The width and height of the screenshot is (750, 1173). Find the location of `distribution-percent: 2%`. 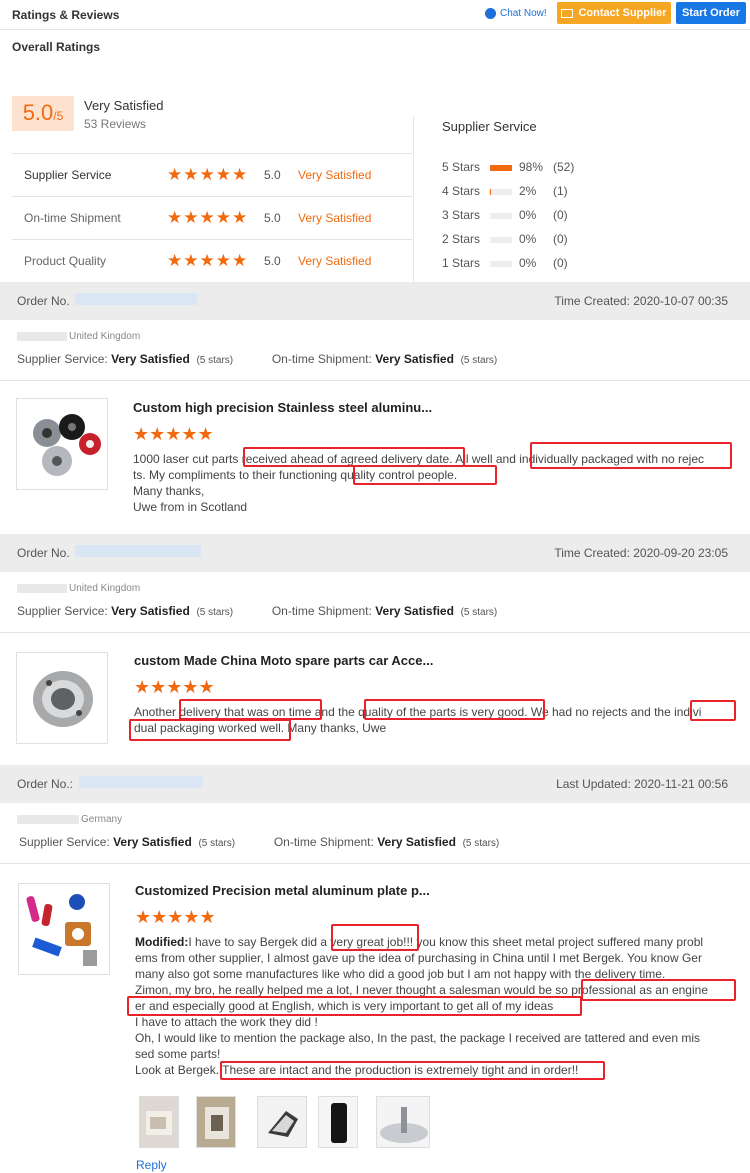

distribution-percent: 2% is located at coordinates (528, 191).